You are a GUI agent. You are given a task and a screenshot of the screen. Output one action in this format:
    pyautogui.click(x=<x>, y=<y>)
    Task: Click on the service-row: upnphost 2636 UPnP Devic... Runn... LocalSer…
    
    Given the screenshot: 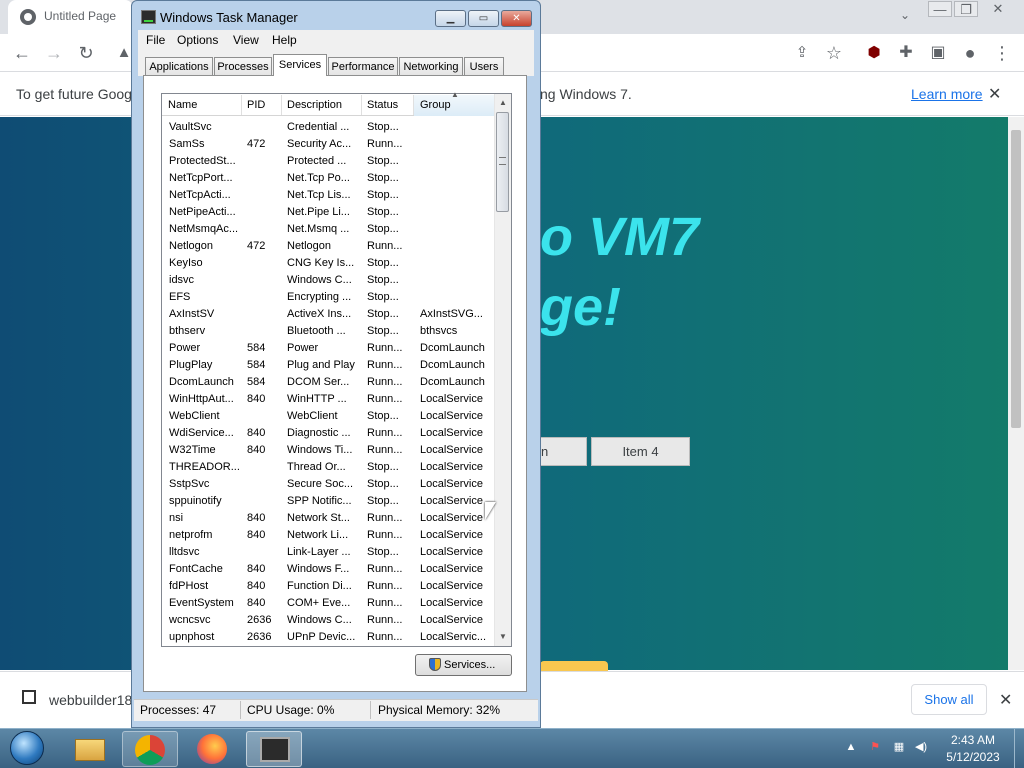 What is the action you would take?
    pyautogui.click(x=328, y=637)
    